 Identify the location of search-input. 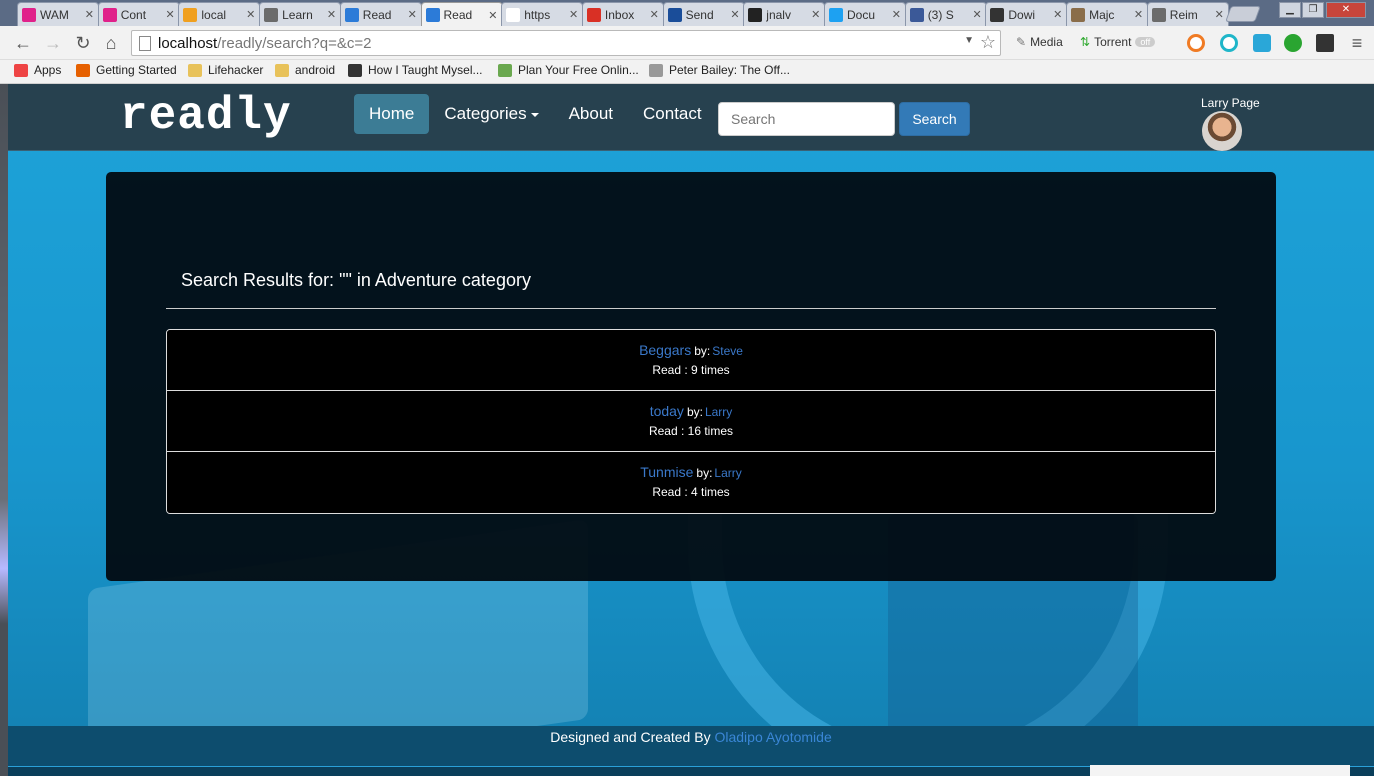
(806, 119).